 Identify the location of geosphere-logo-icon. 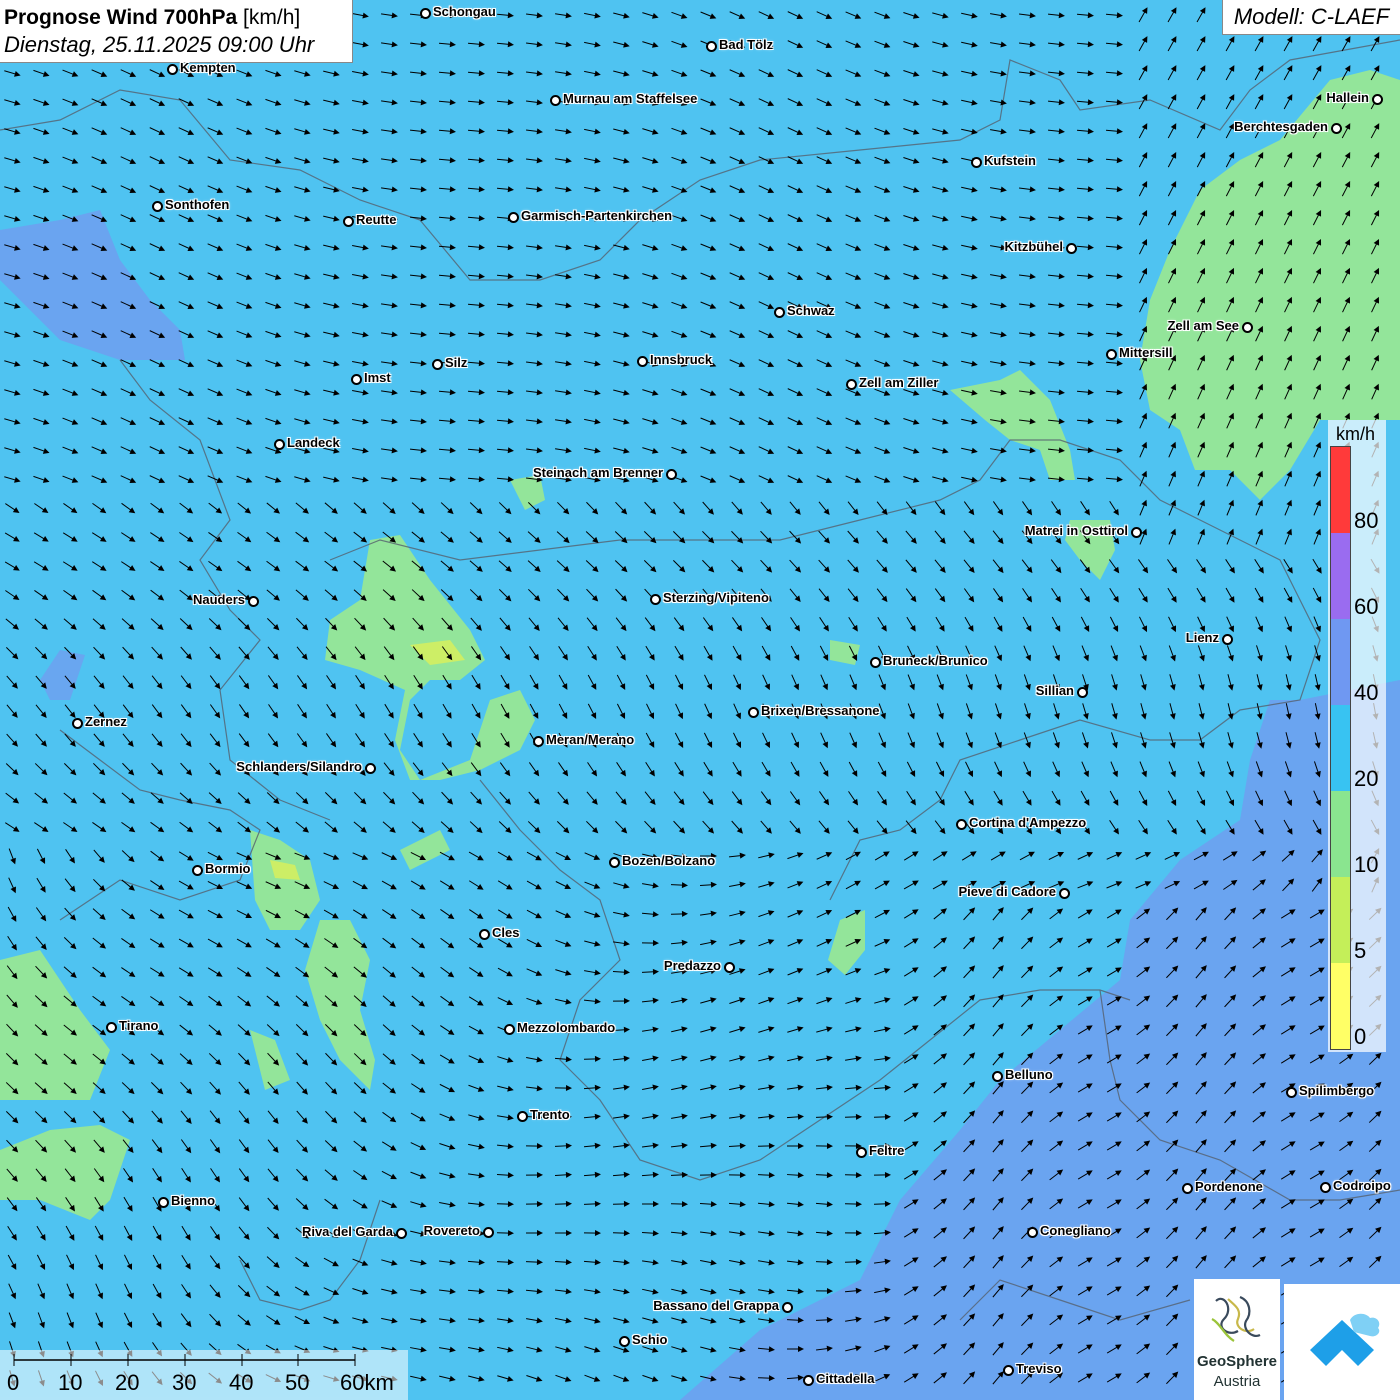
(1236, 1318).